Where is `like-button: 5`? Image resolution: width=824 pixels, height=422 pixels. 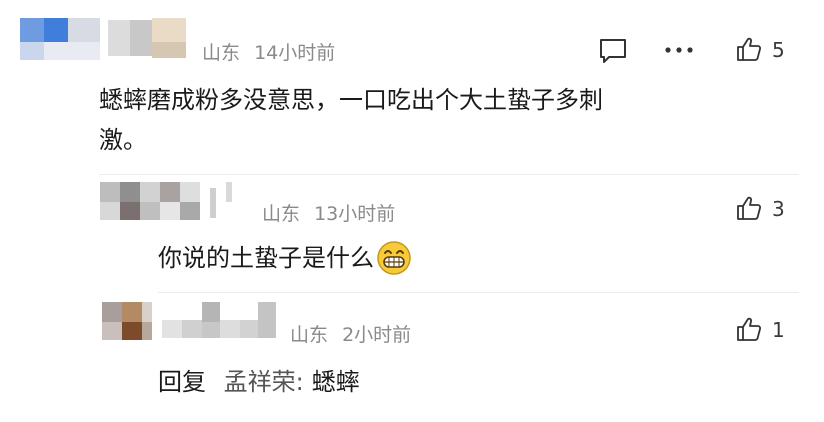
like-button: 5 is located at coordinates (766, 51).